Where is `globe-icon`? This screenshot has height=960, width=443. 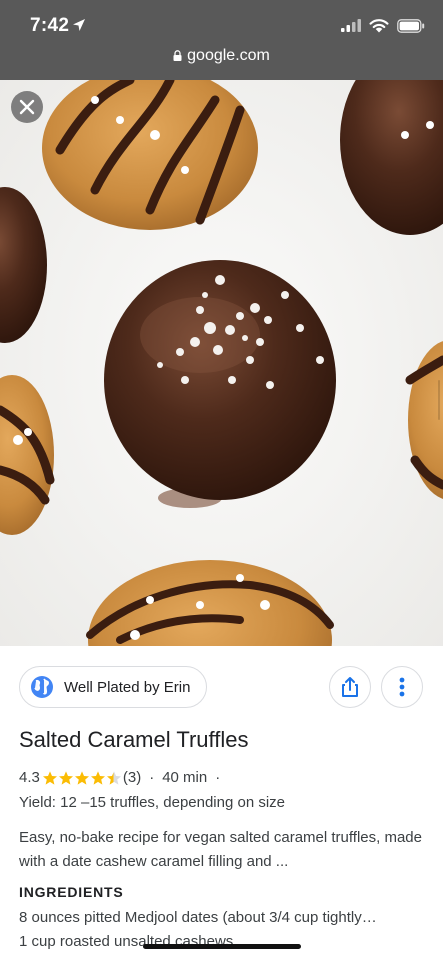 globe-icon is located at coordinates (42, 687).